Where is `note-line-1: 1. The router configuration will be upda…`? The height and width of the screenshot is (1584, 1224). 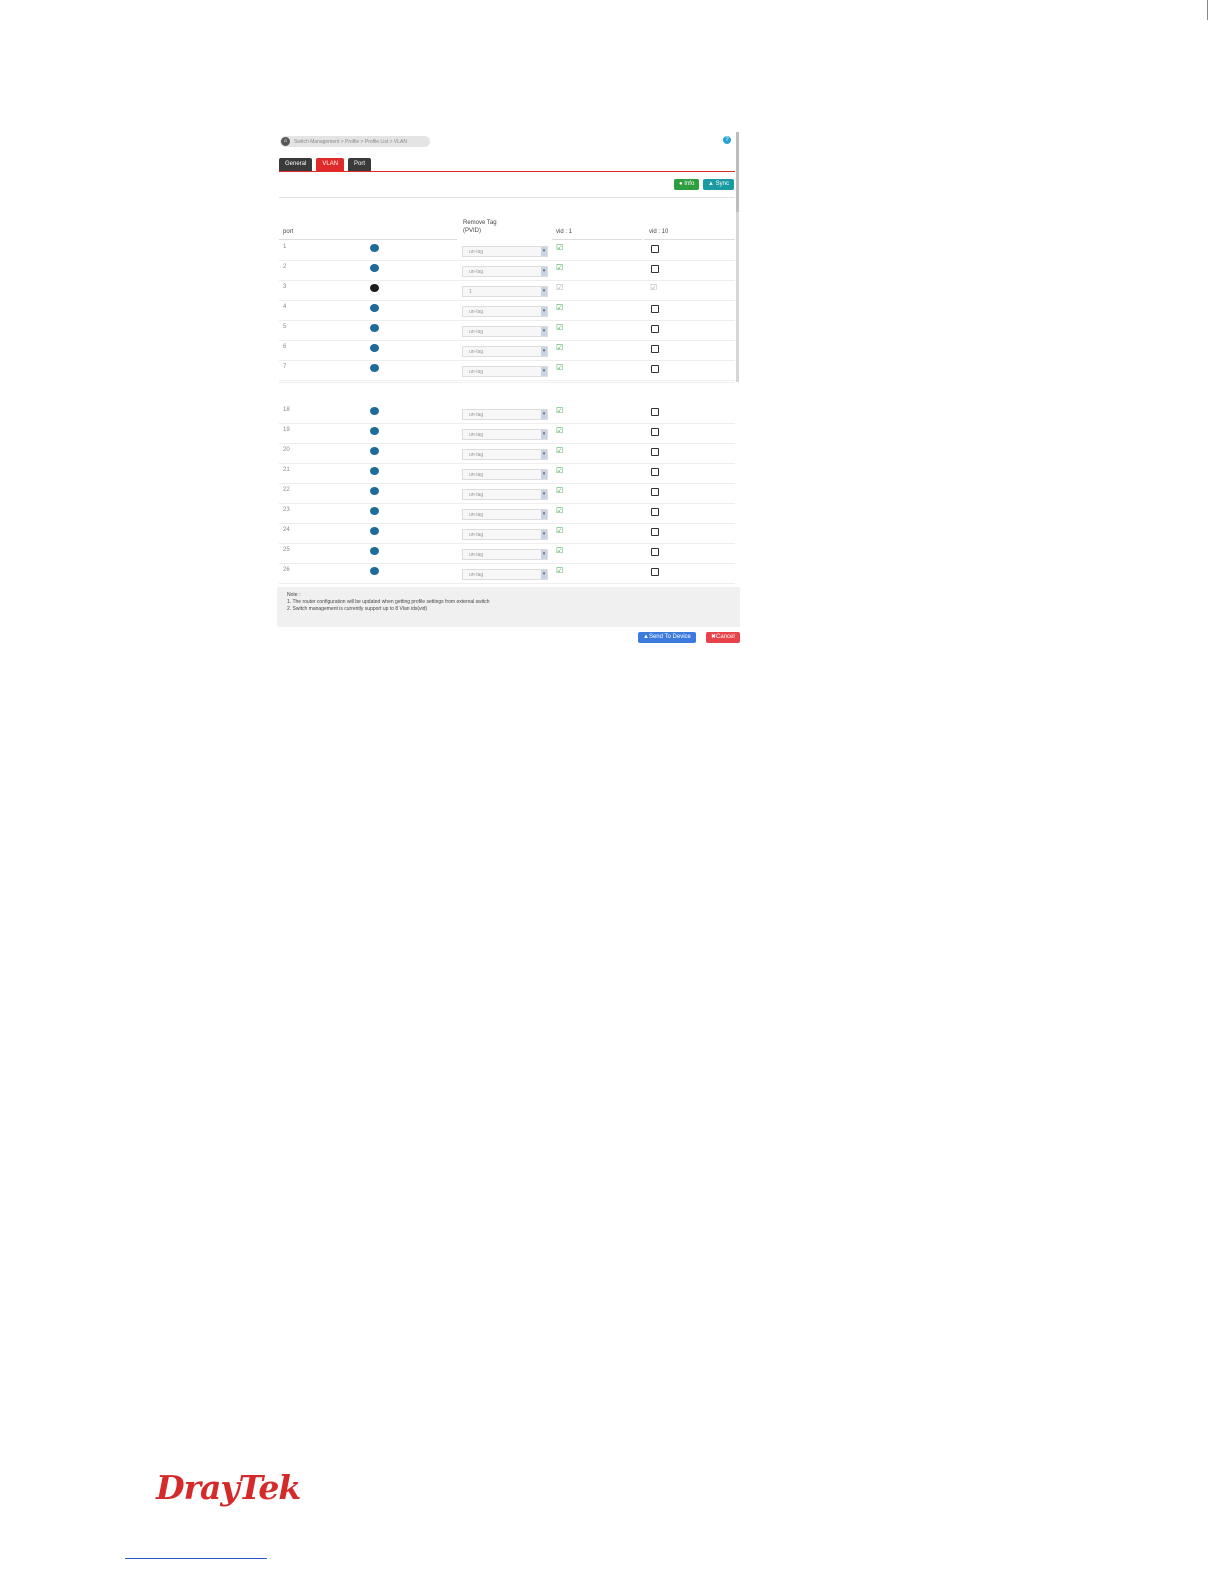
note-line-1: 1. The router configuration will be upda… is located at coordinates (388, 602).